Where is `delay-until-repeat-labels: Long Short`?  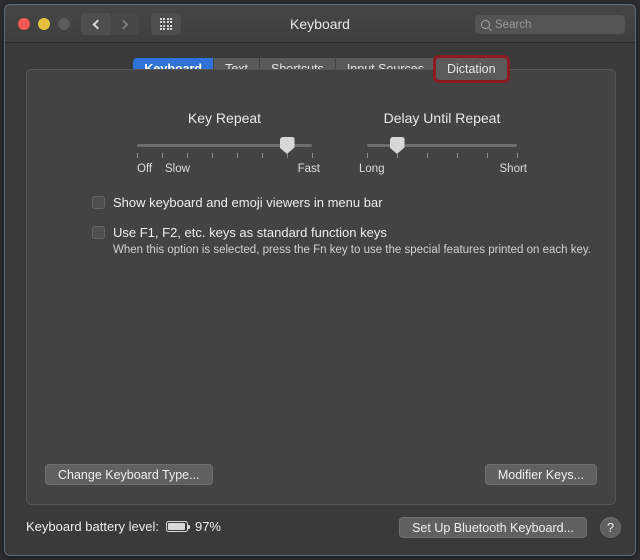
delay-until-repeat-labels: Long Short is located at coordinates (443, 170).